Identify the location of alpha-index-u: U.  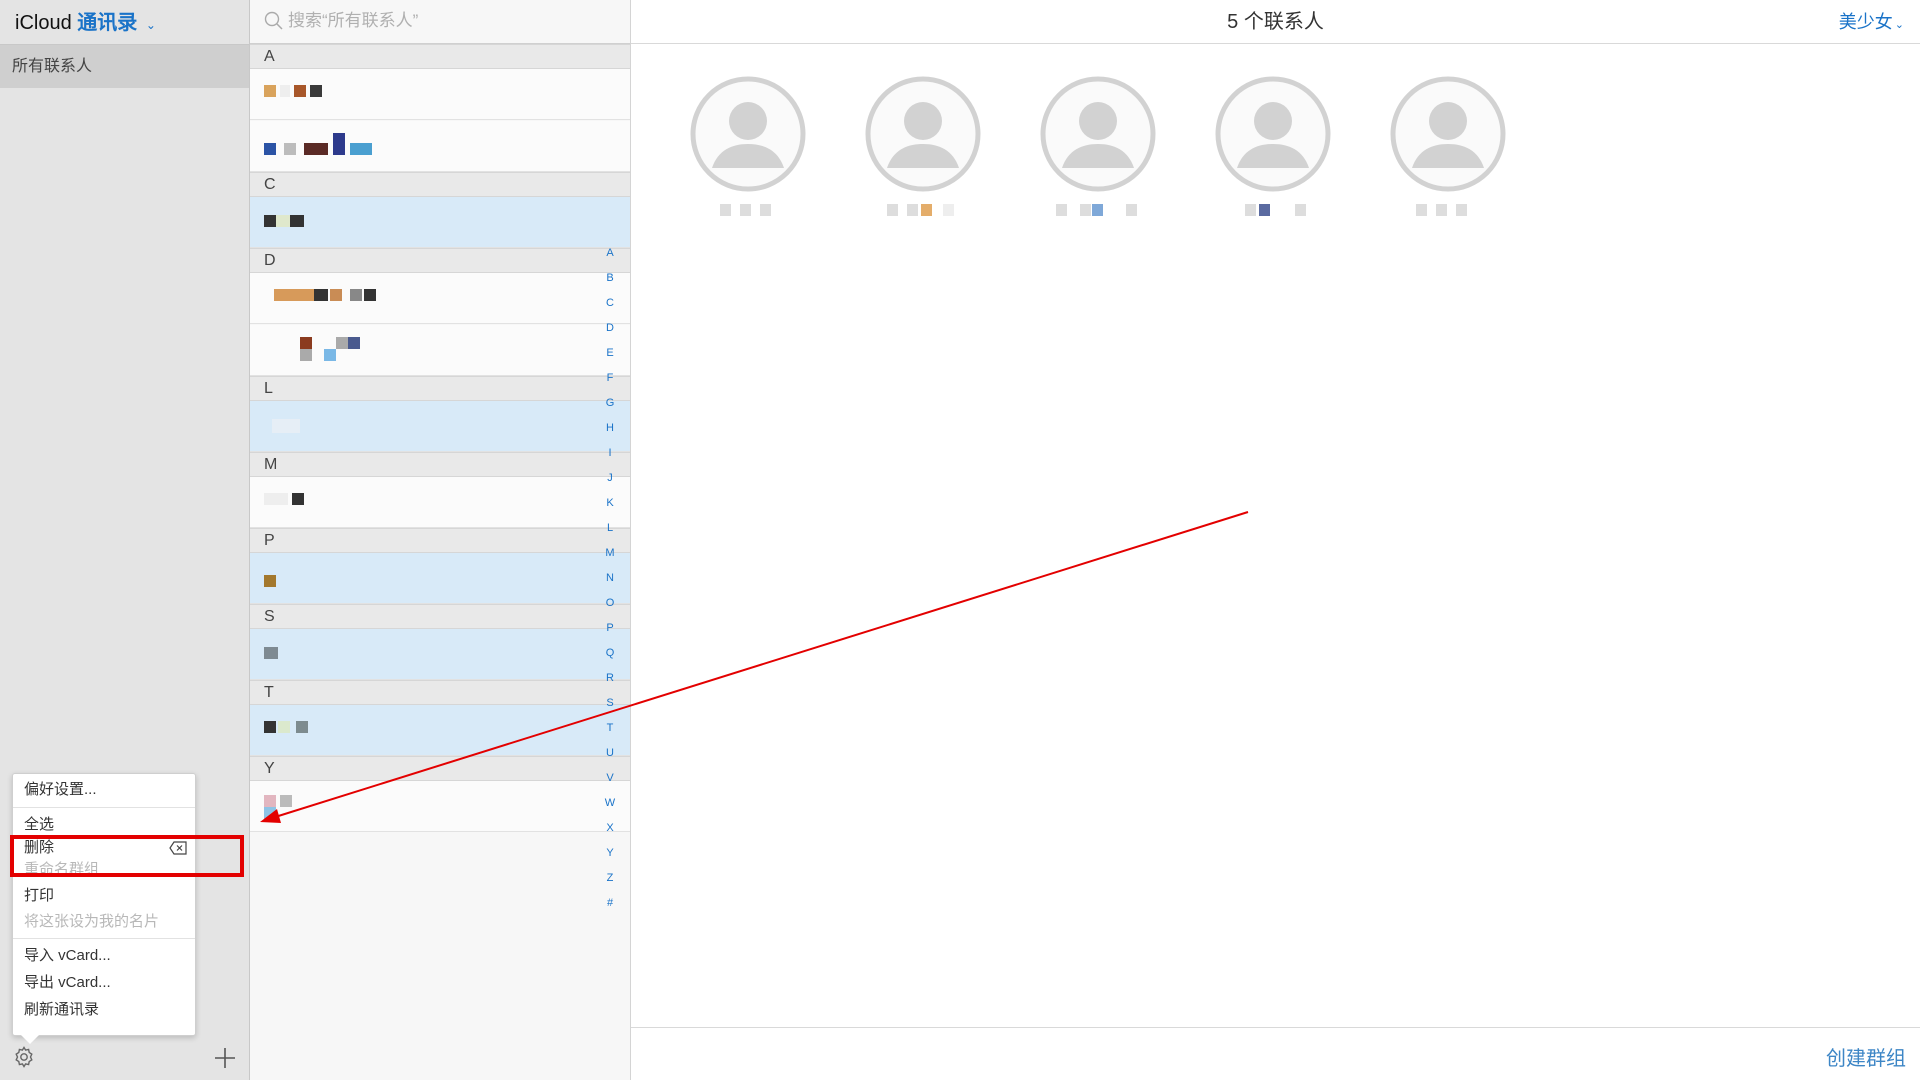
(610, 753).